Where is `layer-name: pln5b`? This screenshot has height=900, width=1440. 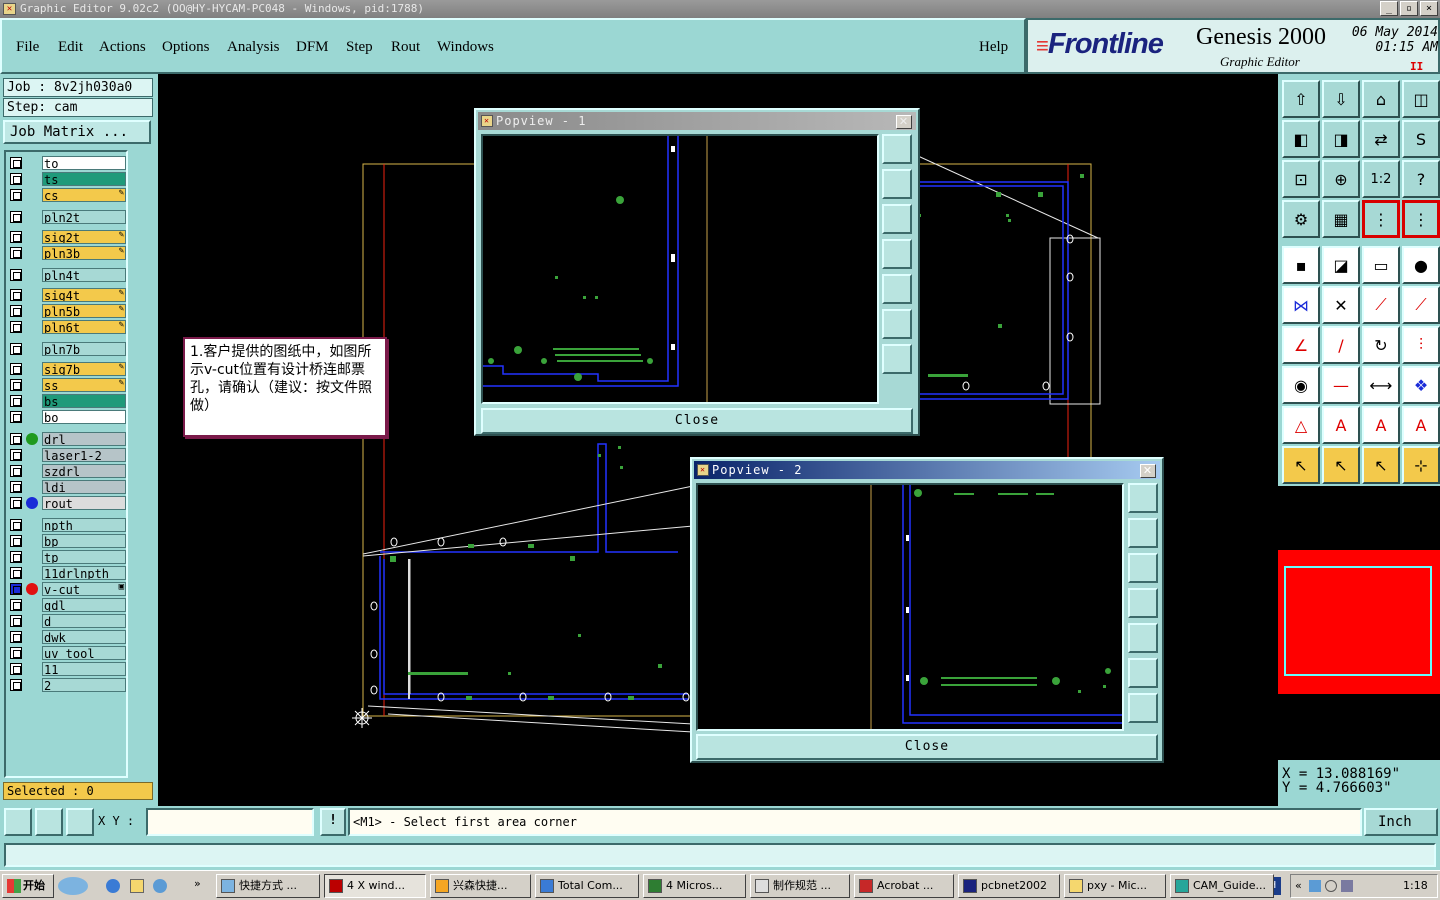
layer-name: pln5b is located at coordinates (84, 311).